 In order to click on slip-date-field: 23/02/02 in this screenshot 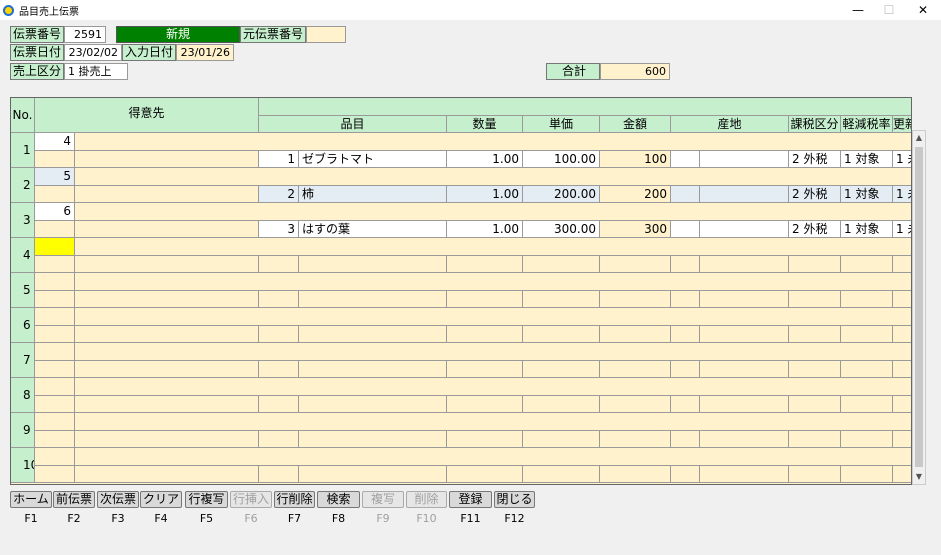, I will do `click(93, 52)`.